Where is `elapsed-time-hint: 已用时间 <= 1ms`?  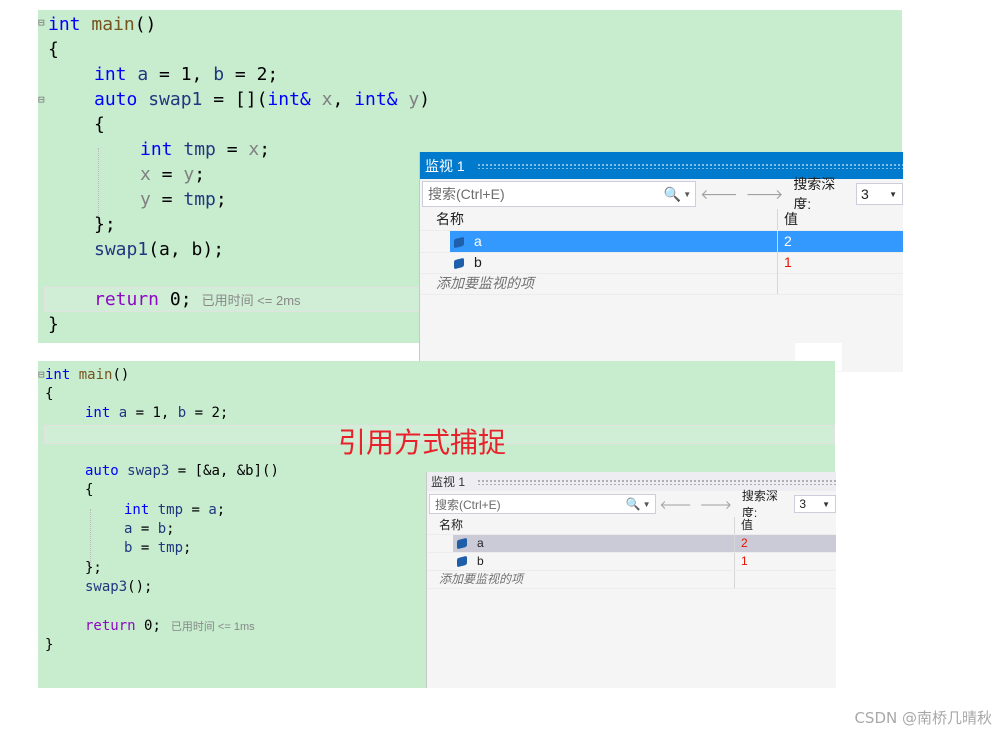 elapsed-time-hint: 已用时间 <= 1ms is located at coordinates (212, 627).